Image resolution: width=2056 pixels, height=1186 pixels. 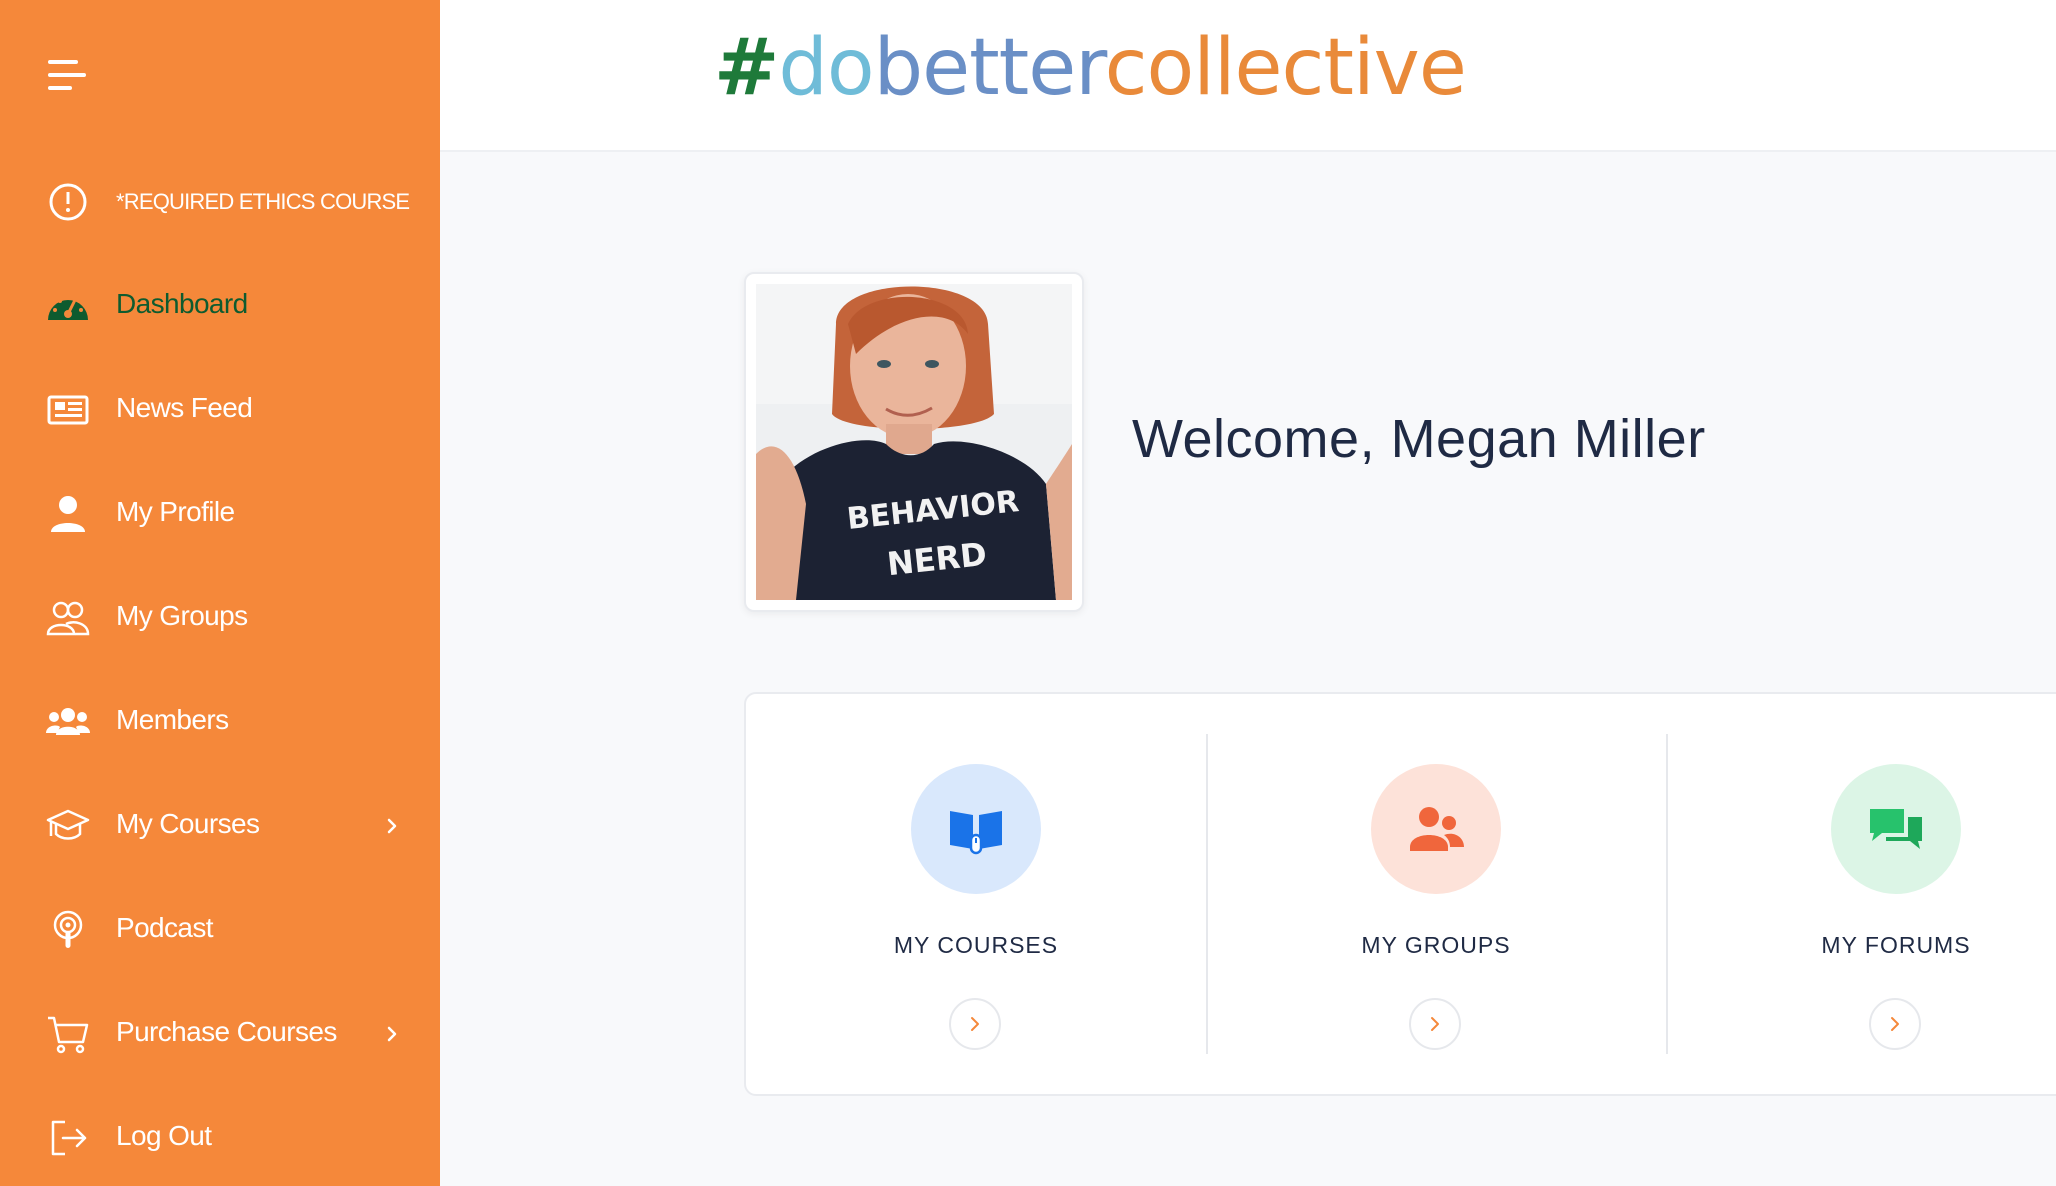 What do you see at coordinates (68, 1034) in the screenshot?
I see `cart-icon` at bounding box center [68, 1034].